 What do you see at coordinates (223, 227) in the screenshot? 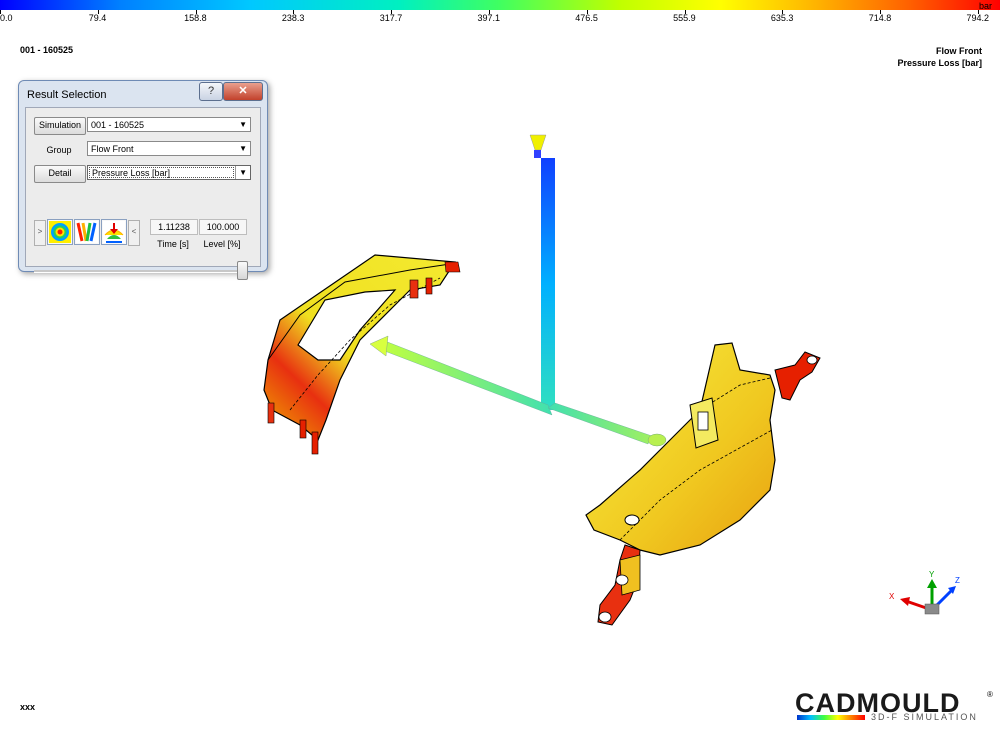
I see `level-value: 100.000` at bounding box center [223, 227].